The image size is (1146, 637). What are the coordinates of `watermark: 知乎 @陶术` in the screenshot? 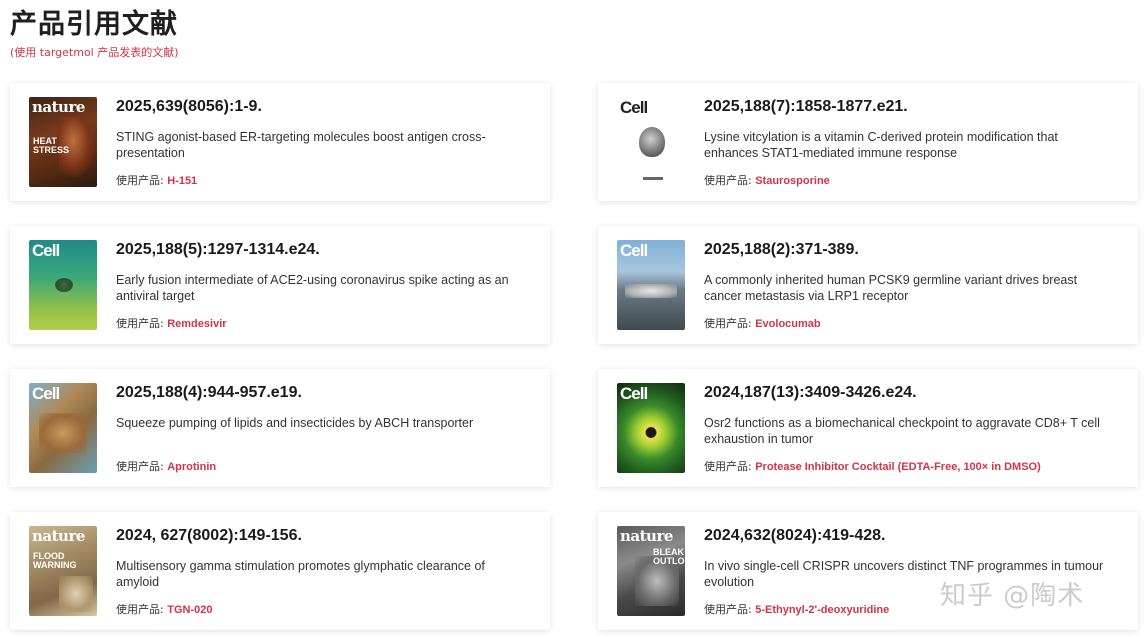 It's located at (1012, 596).